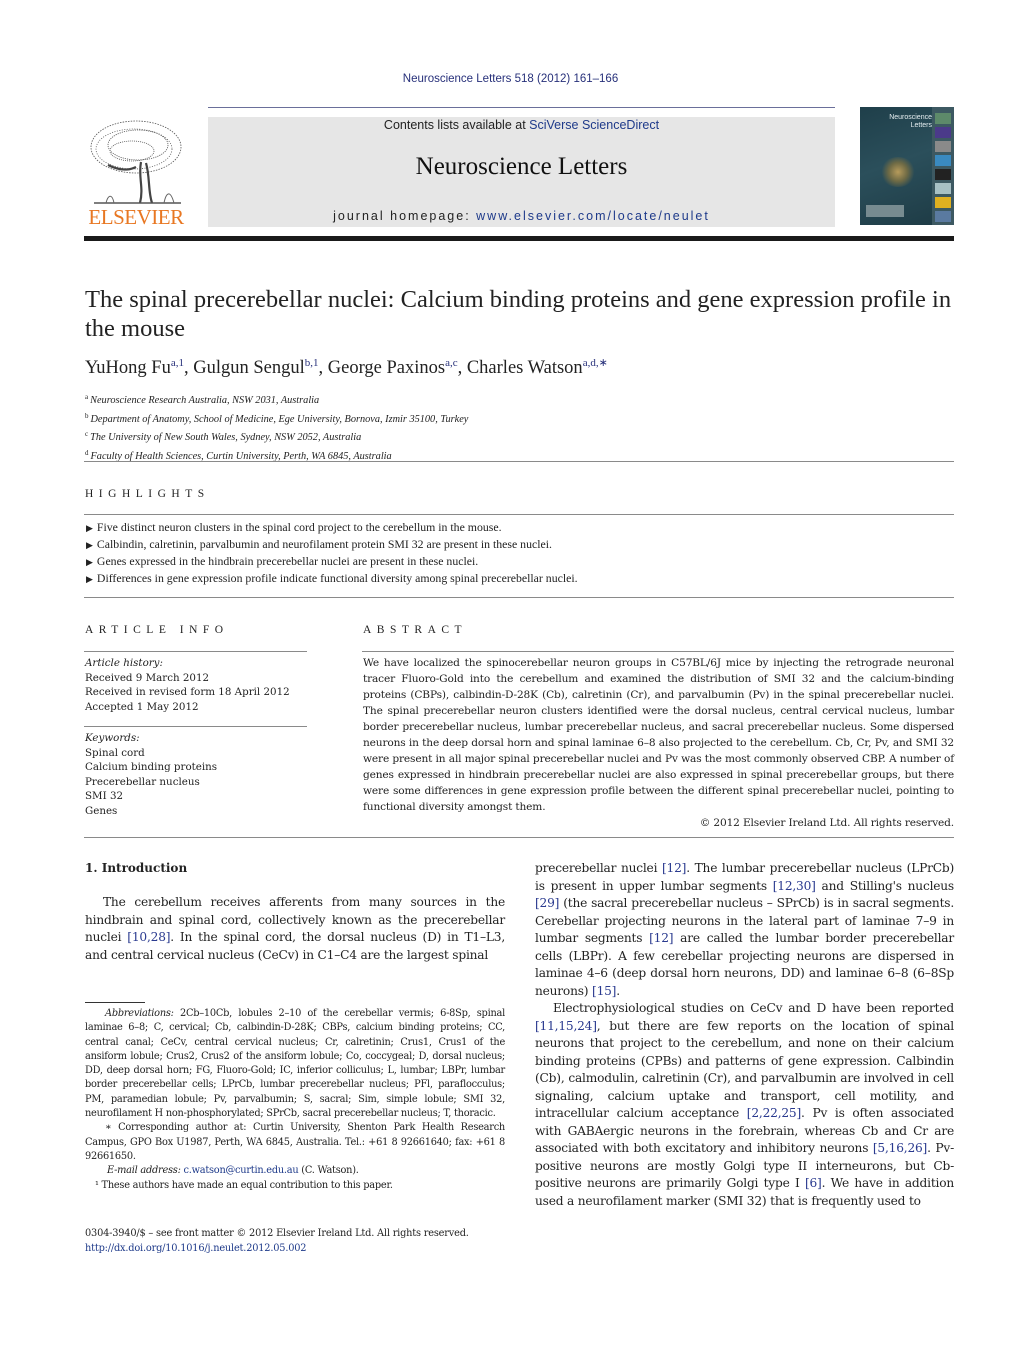 The width and height of the screenshot is (1021, 1351). I want to click on affiliation-key: b, so click(87, 415).